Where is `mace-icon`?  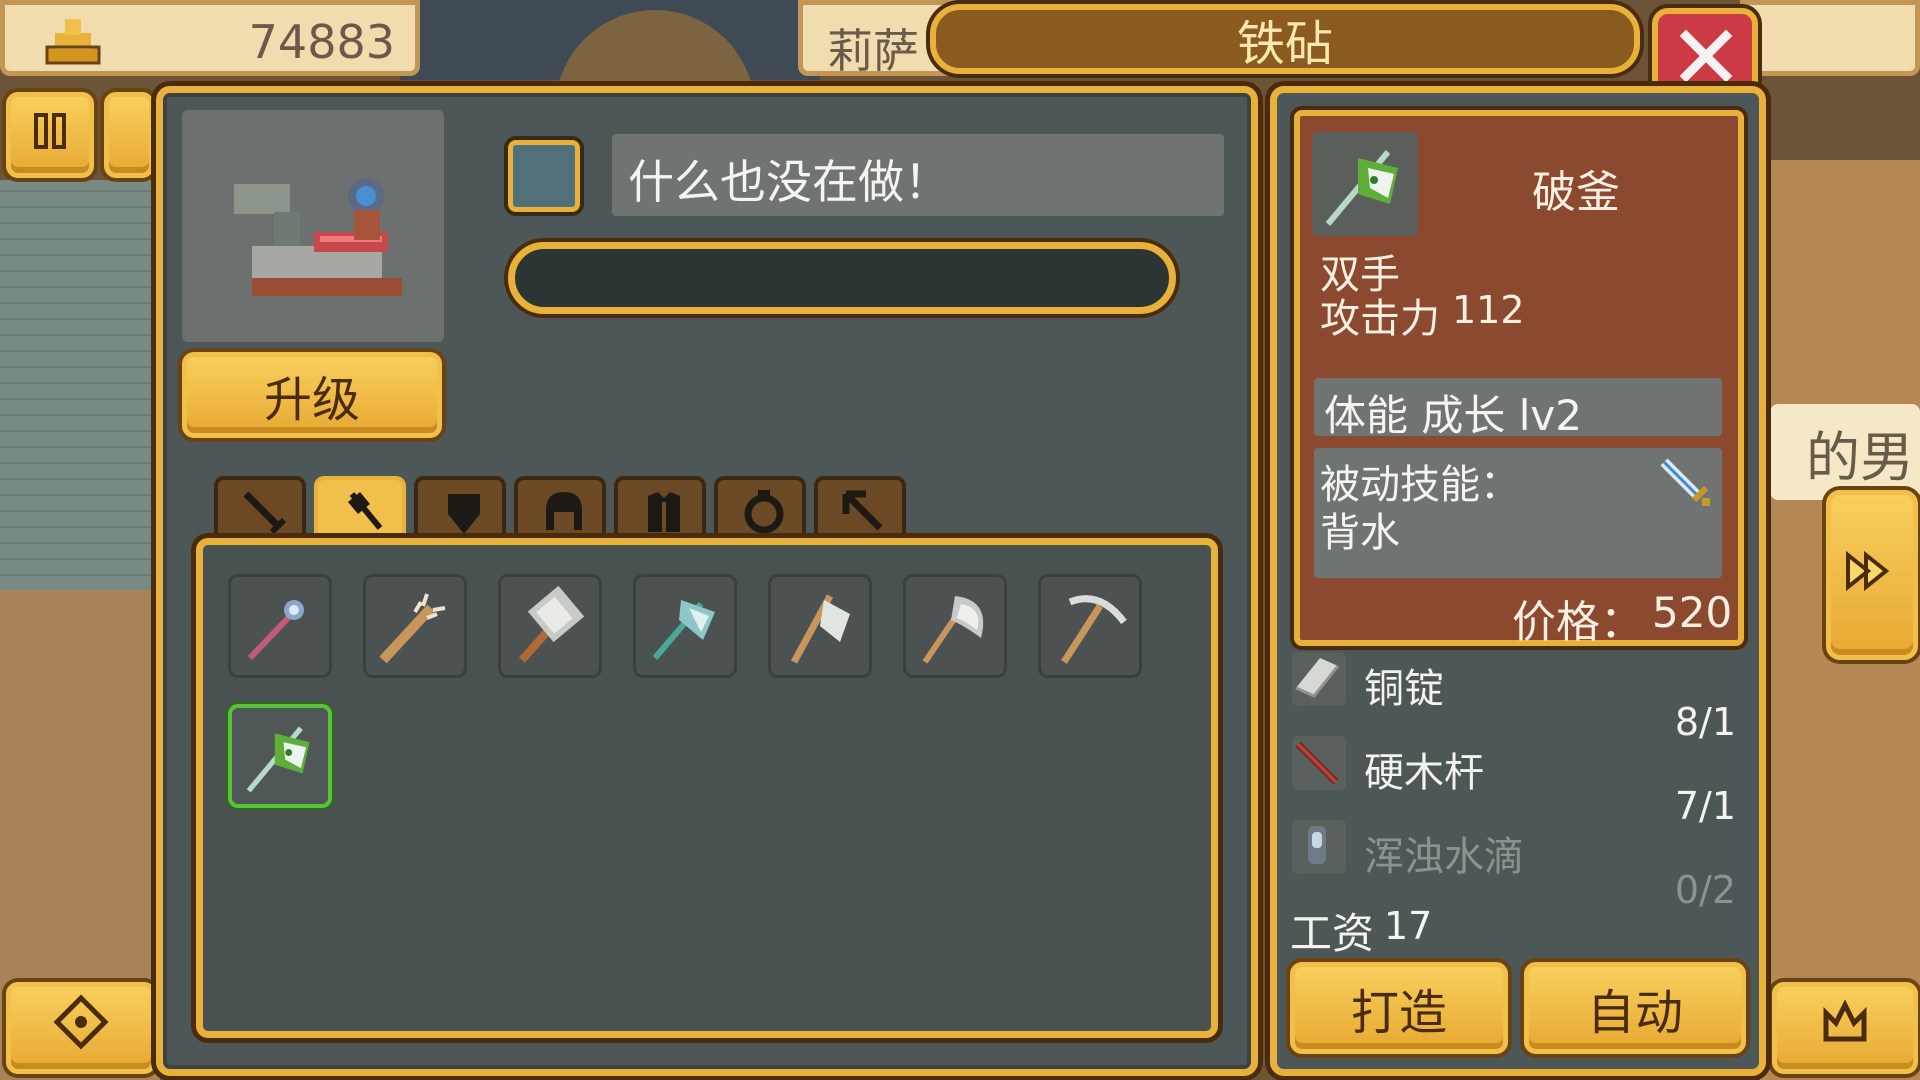
mace-icon is located at coordinates (280, 628).